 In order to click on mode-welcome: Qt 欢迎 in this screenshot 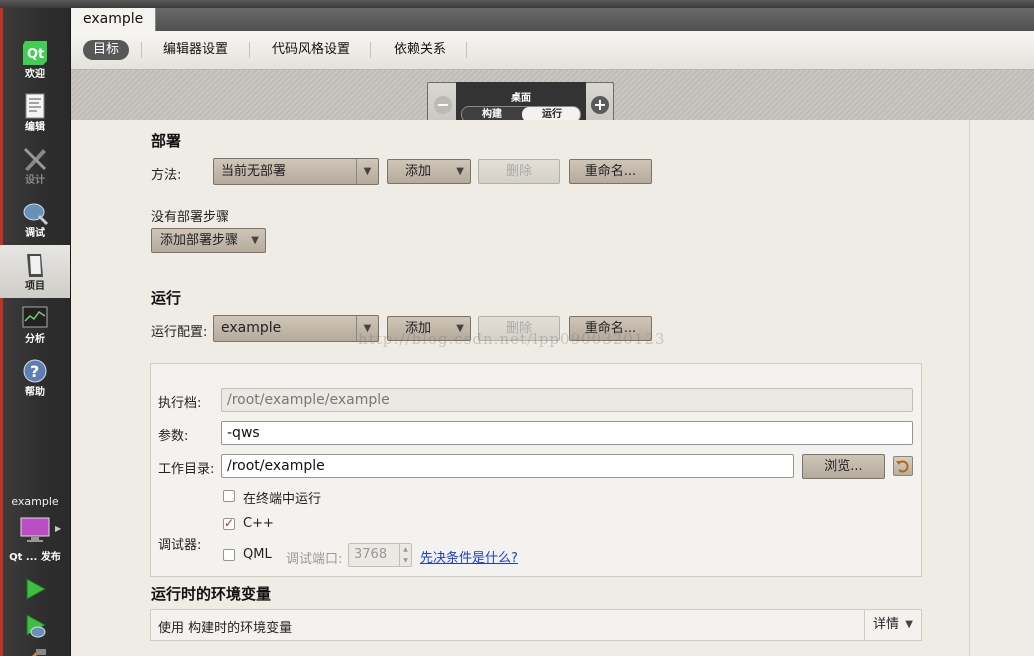, I will do `click(35, 59)`.